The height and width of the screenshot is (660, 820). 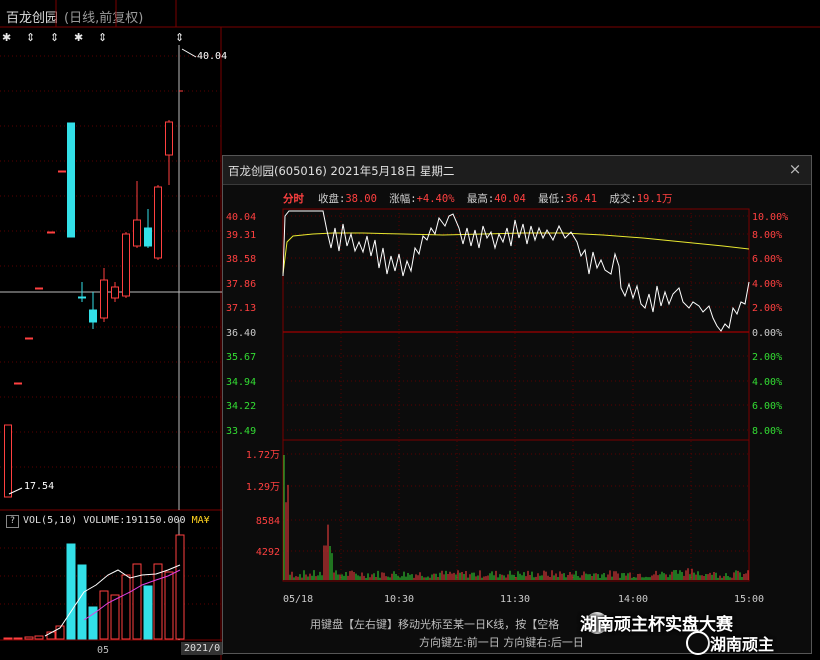 I want to click on hint-line-1: 用键盘【左右键】移动光标至某一日K线，按【空格直, so click(x=455, y=624).